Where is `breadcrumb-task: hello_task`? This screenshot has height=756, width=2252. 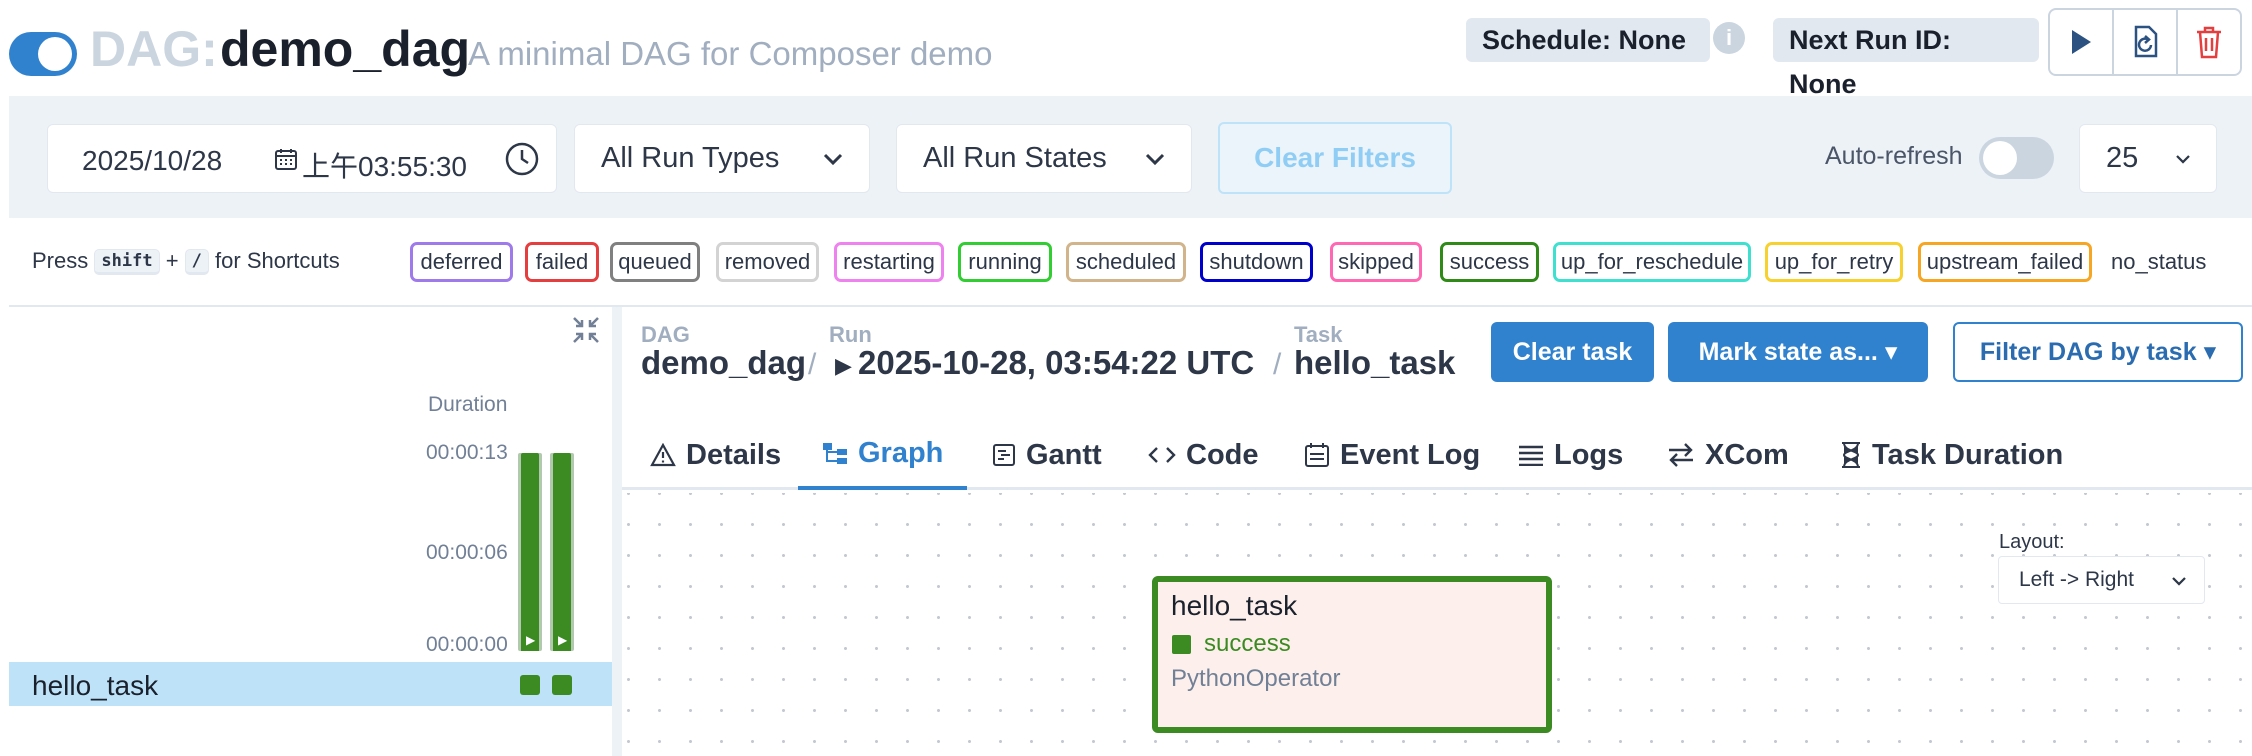
breadcrumb-task: hello_task is located at coordinates (1374, 363).